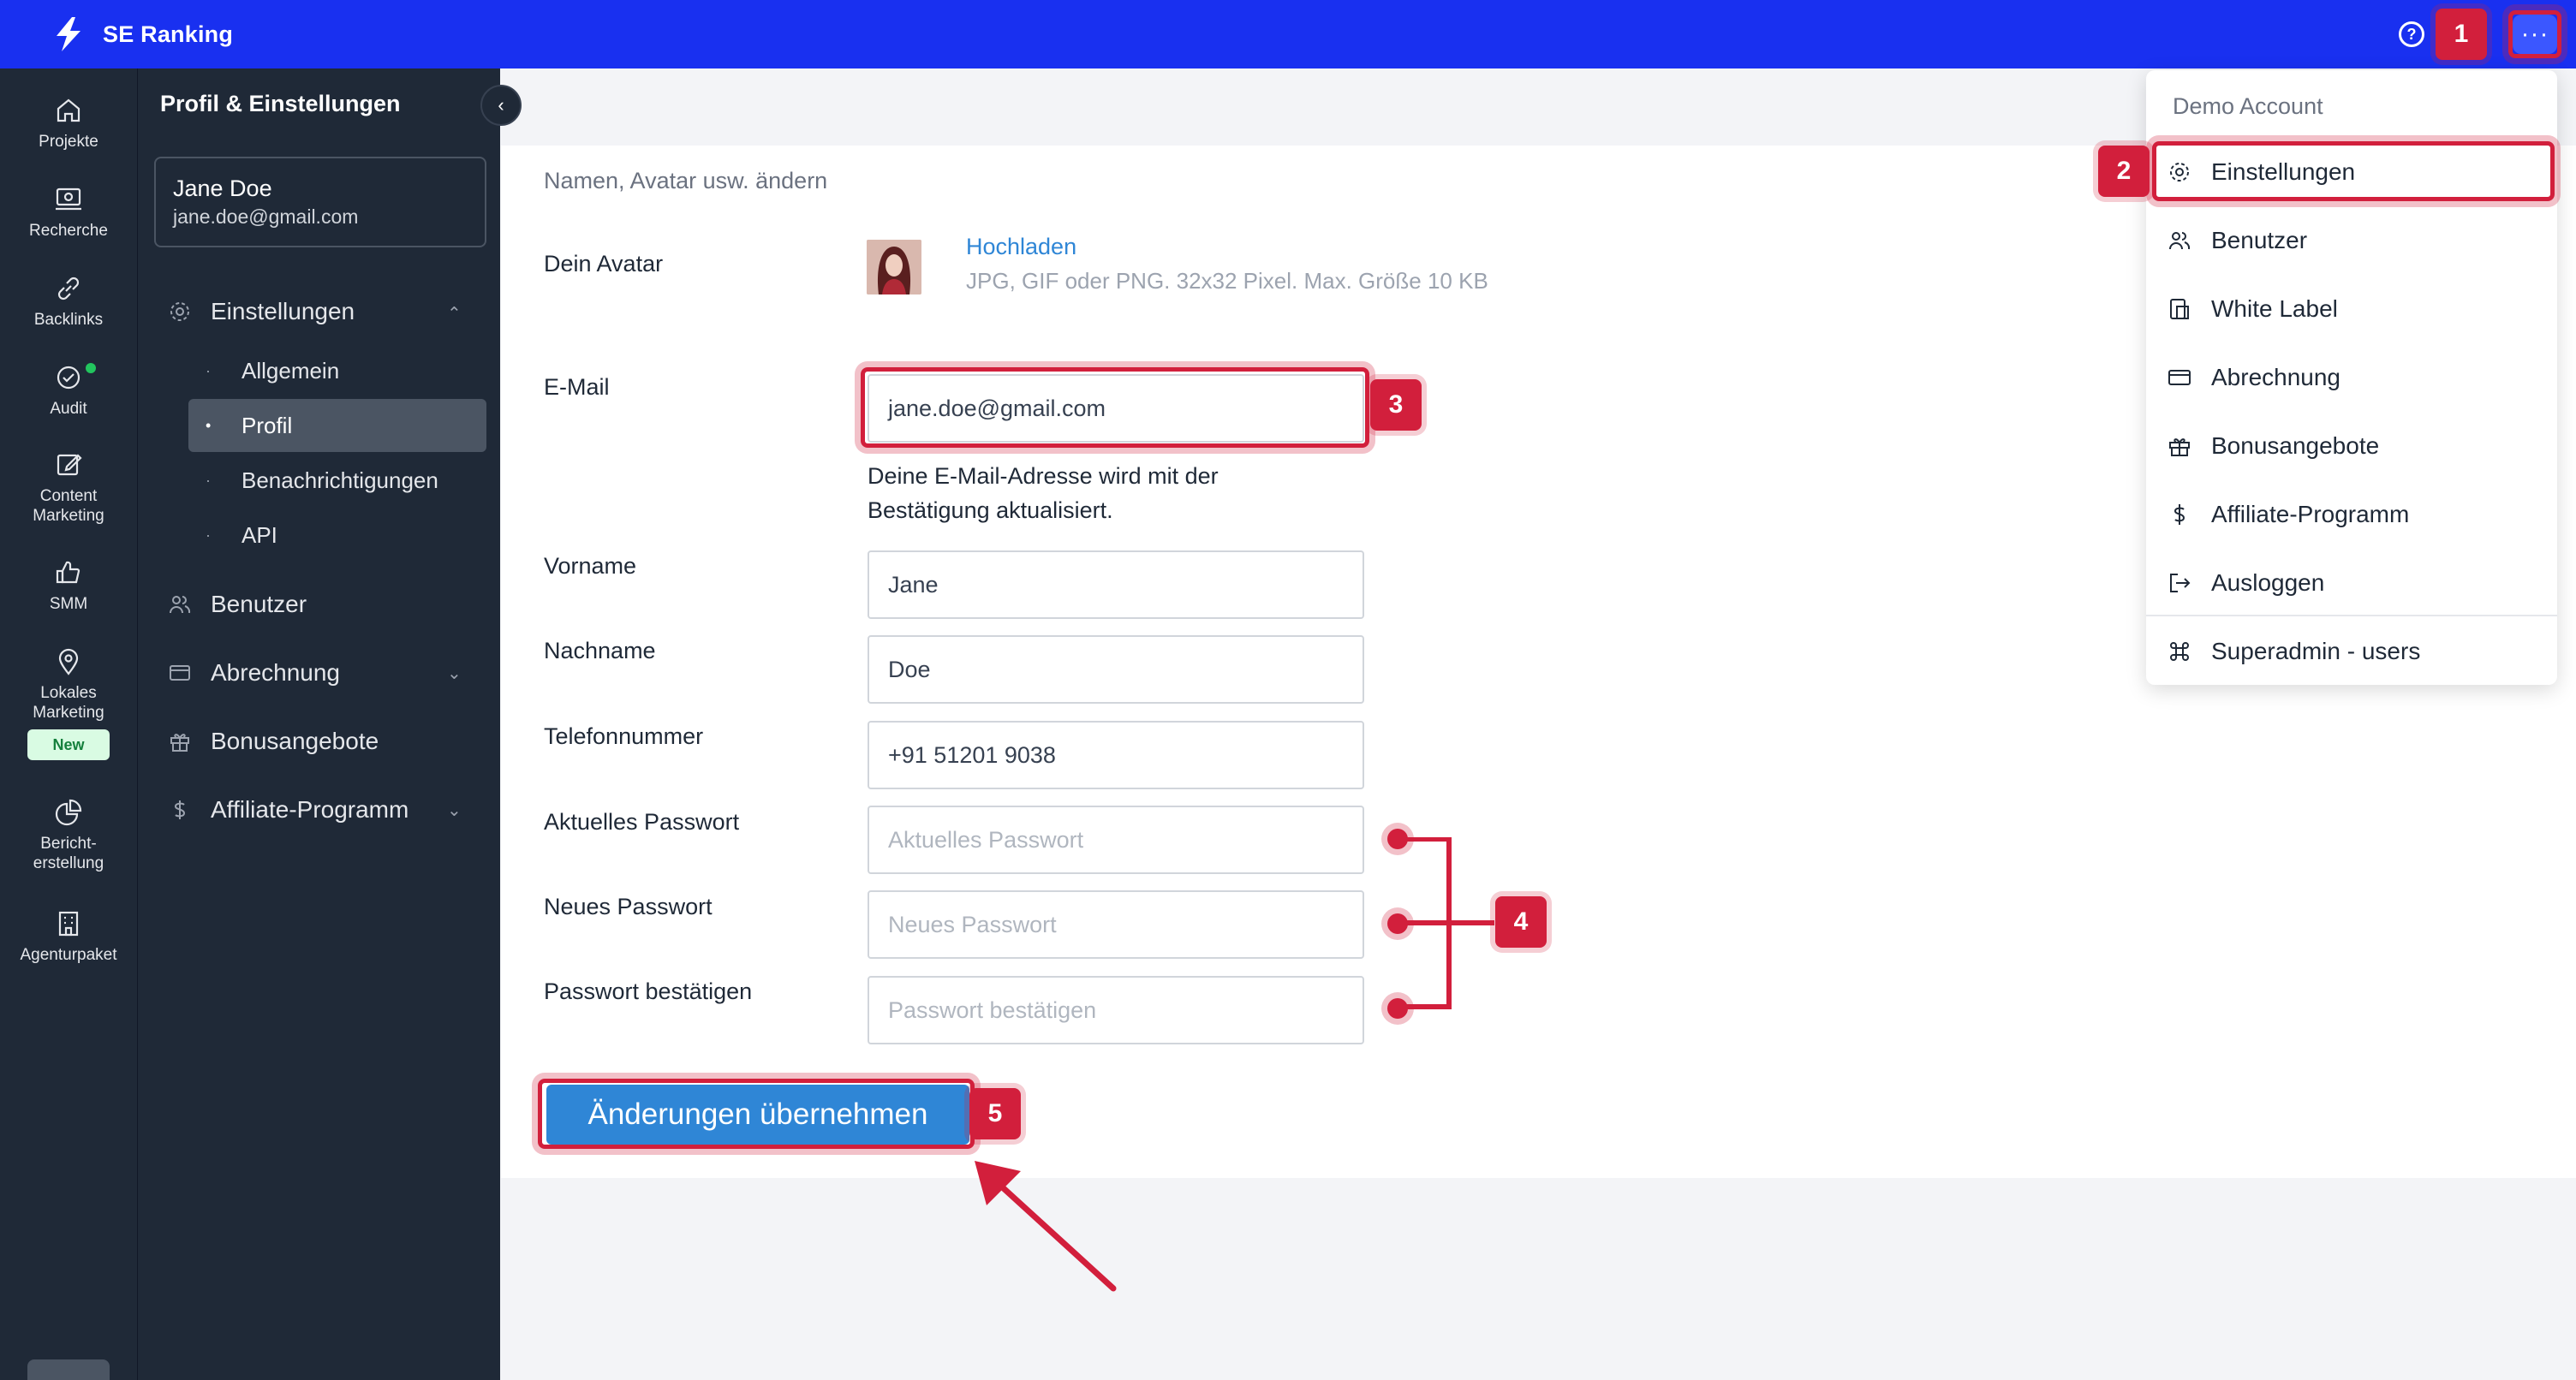 The image size is (2576, 1380). I want to click on chevron-down-icon: ⌄, so click(455, 810).